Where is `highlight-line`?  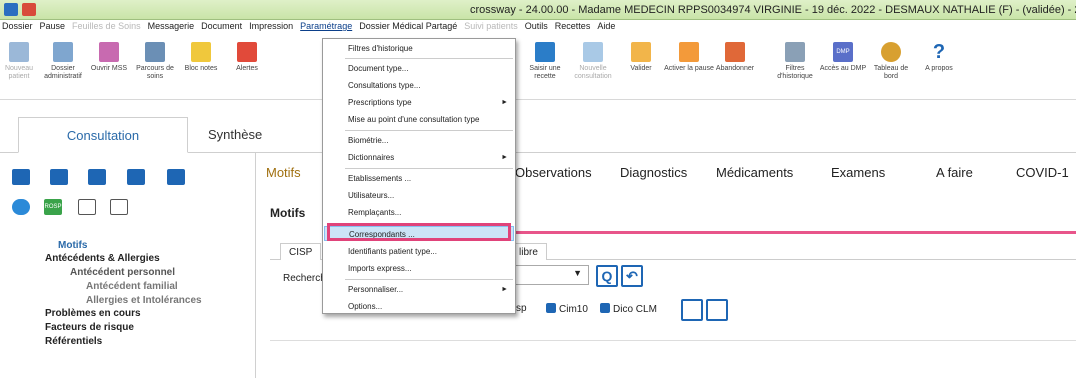 highlight-line is located at coordinates (793, 232).